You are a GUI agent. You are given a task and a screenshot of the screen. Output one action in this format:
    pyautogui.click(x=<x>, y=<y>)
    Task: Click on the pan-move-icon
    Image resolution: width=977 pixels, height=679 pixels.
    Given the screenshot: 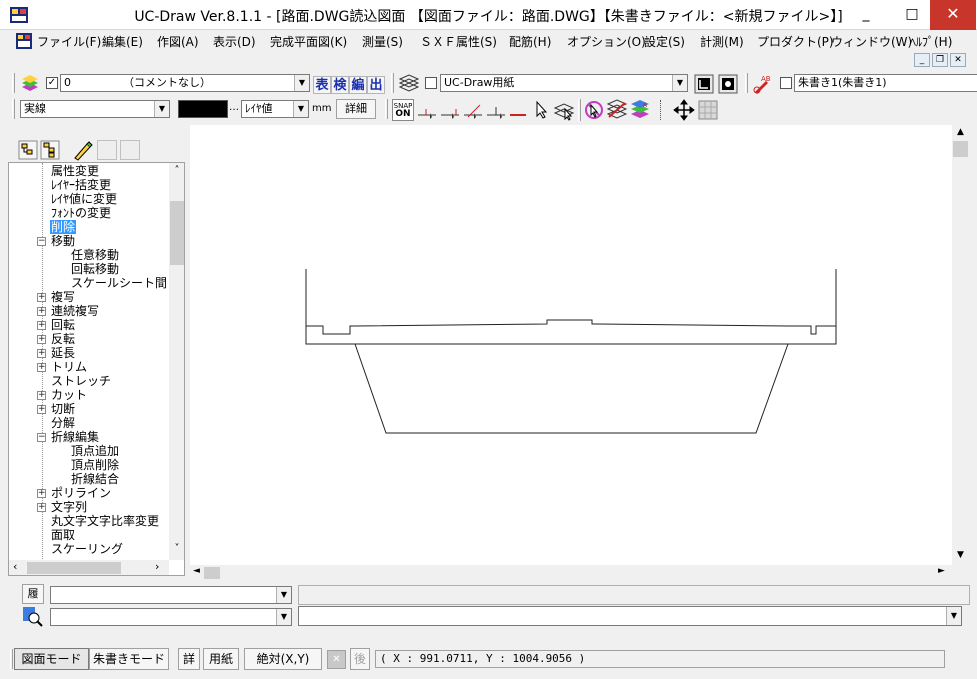 What is the action you would take?
    pyautogui.click(x=684, y=110)
    